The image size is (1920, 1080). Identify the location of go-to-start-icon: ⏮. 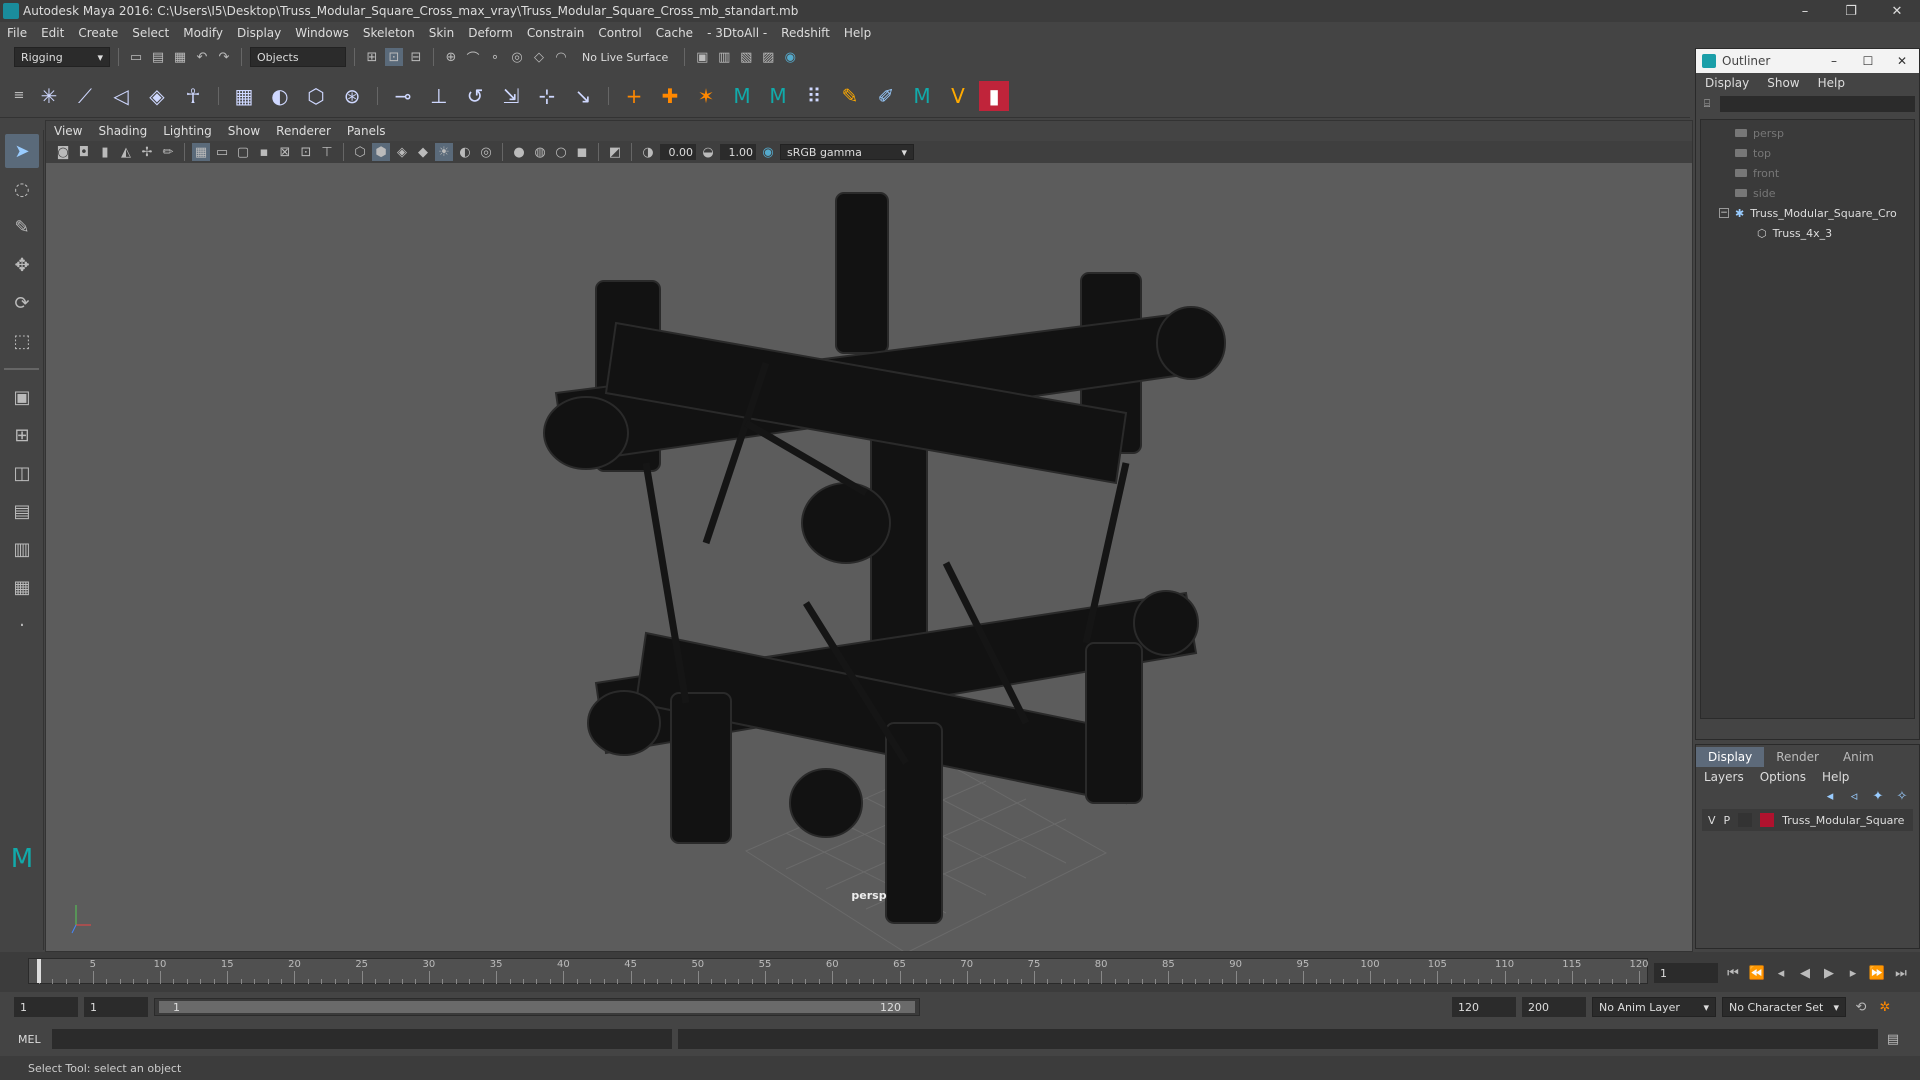
(1733, 973).